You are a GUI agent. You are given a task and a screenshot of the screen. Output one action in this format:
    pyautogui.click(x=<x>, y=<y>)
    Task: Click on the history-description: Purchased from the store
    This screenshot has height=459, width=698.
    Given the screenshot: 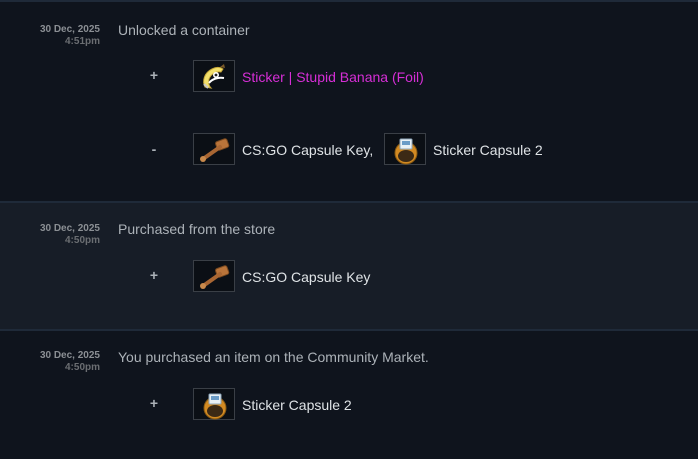 What is the action you would take?
    pyautogui.click(x=197, y=229)
    